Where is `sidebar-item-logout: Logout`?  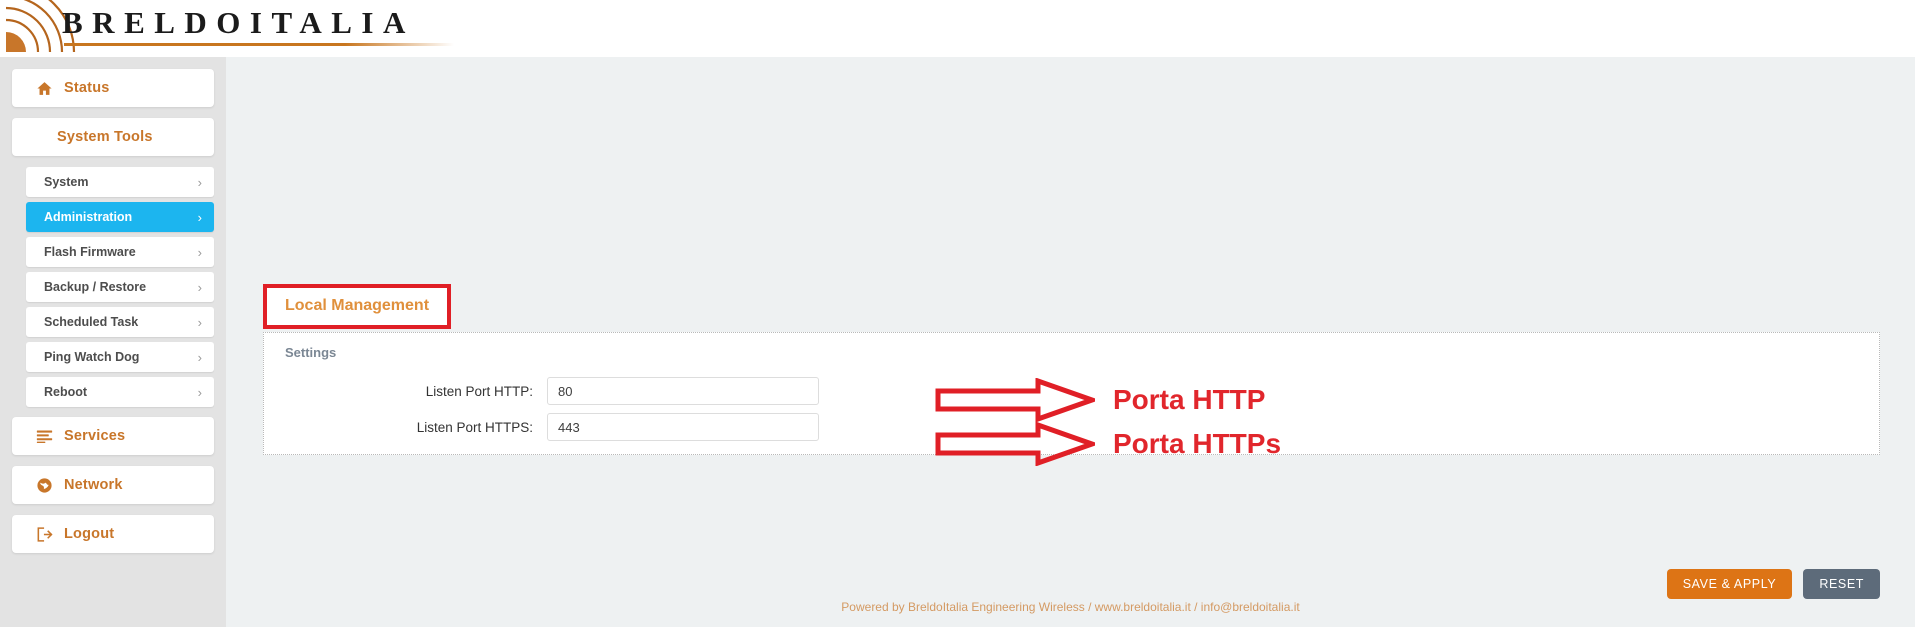
sidebar-item-logout: Logout is located at coordinates (113, 534).